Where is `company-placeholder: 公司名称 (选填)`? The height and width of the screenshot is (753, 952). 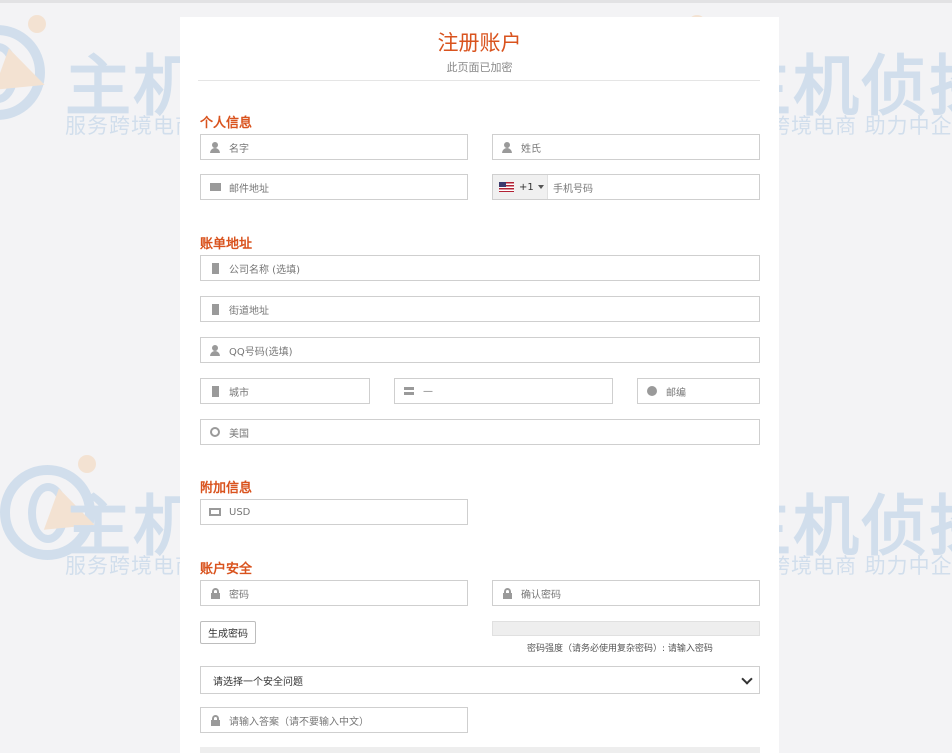 company-placeholder: 公司名称 (选填) is located at coordinates (264, 270).